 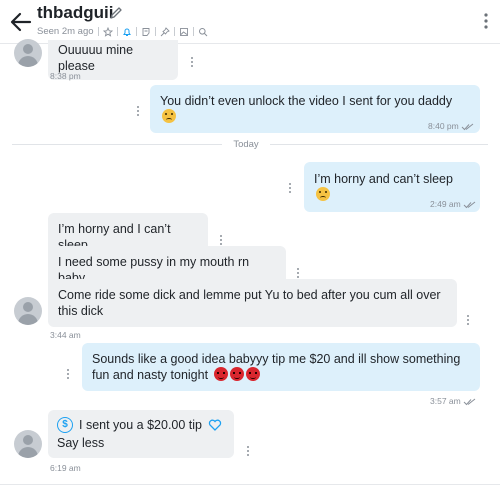 I want to click on message-time: 8:38 pm, so click(x=65, y=76).